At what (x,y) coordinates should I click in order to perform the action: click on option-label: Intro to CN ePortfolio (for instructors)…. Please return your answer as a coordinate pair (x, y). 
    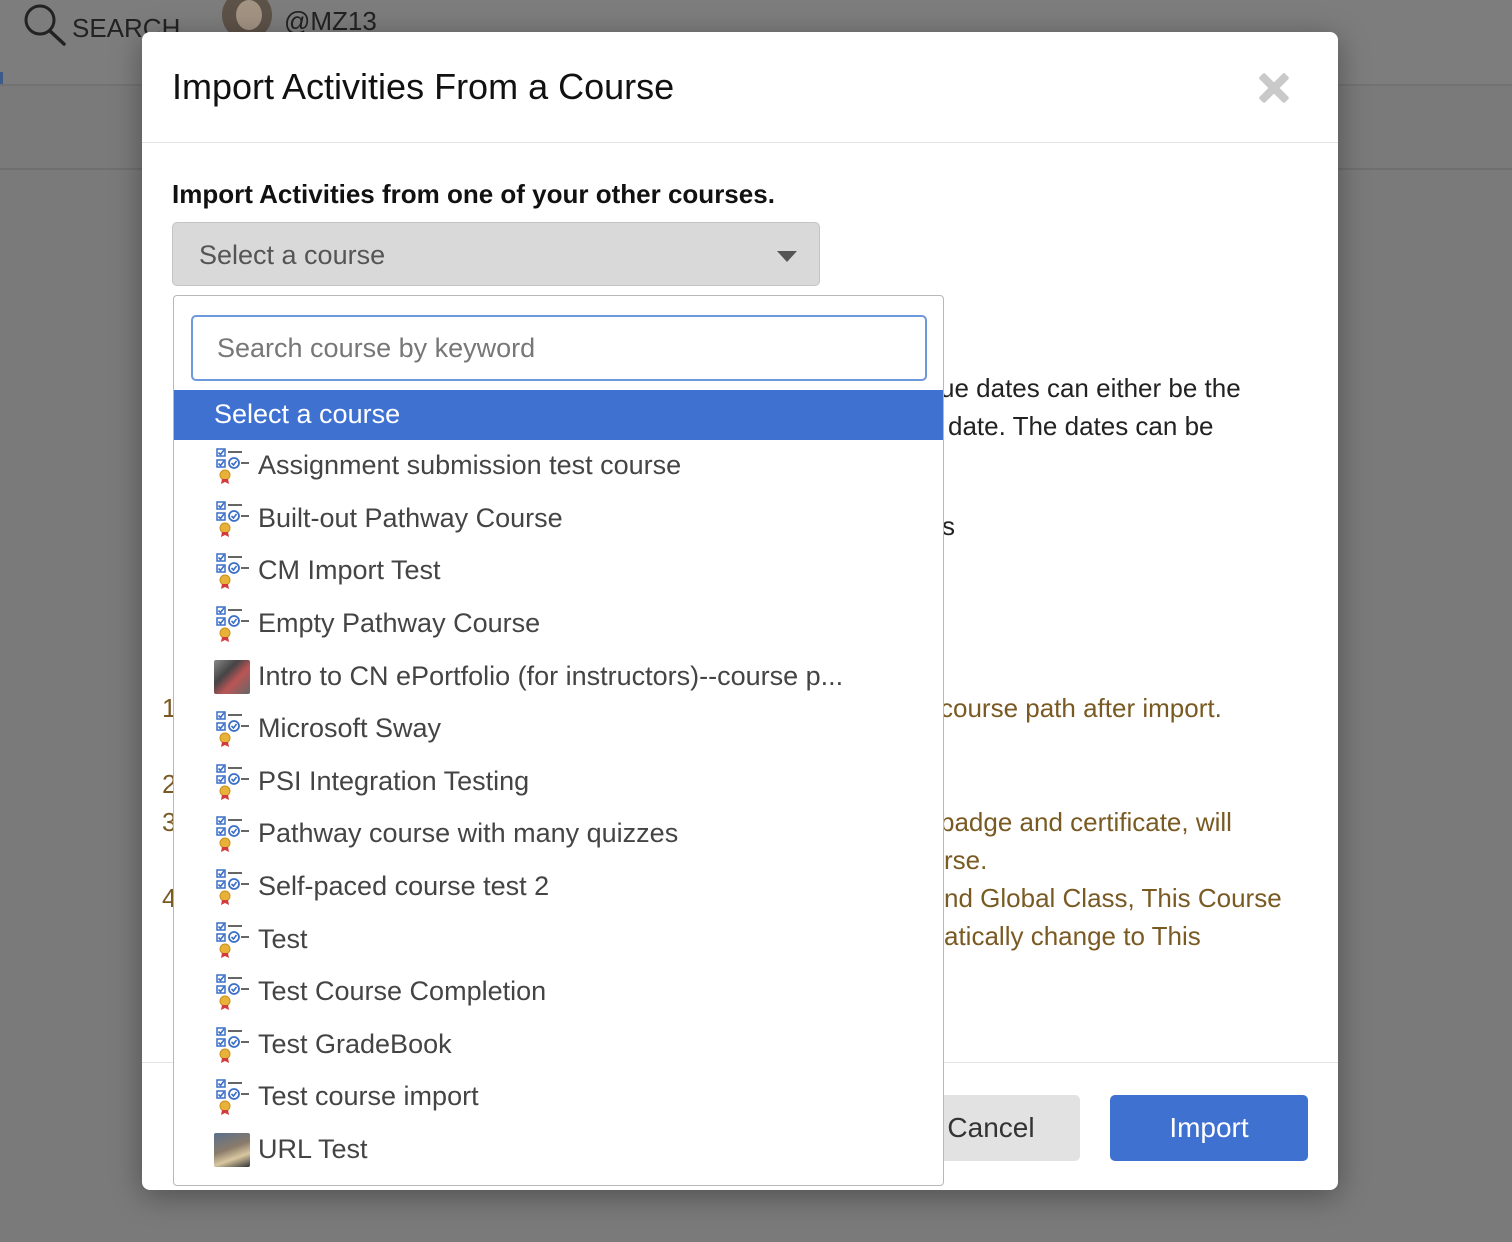
    Looking at the image, I should click on (551, 675).